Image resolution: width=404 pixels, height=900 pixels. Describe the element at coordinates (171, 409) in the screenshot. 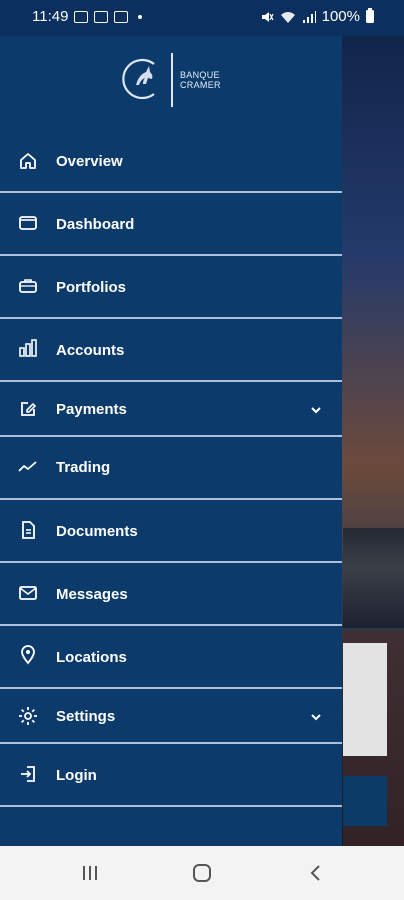

I see `menu-item-payments: Payments` at that location.